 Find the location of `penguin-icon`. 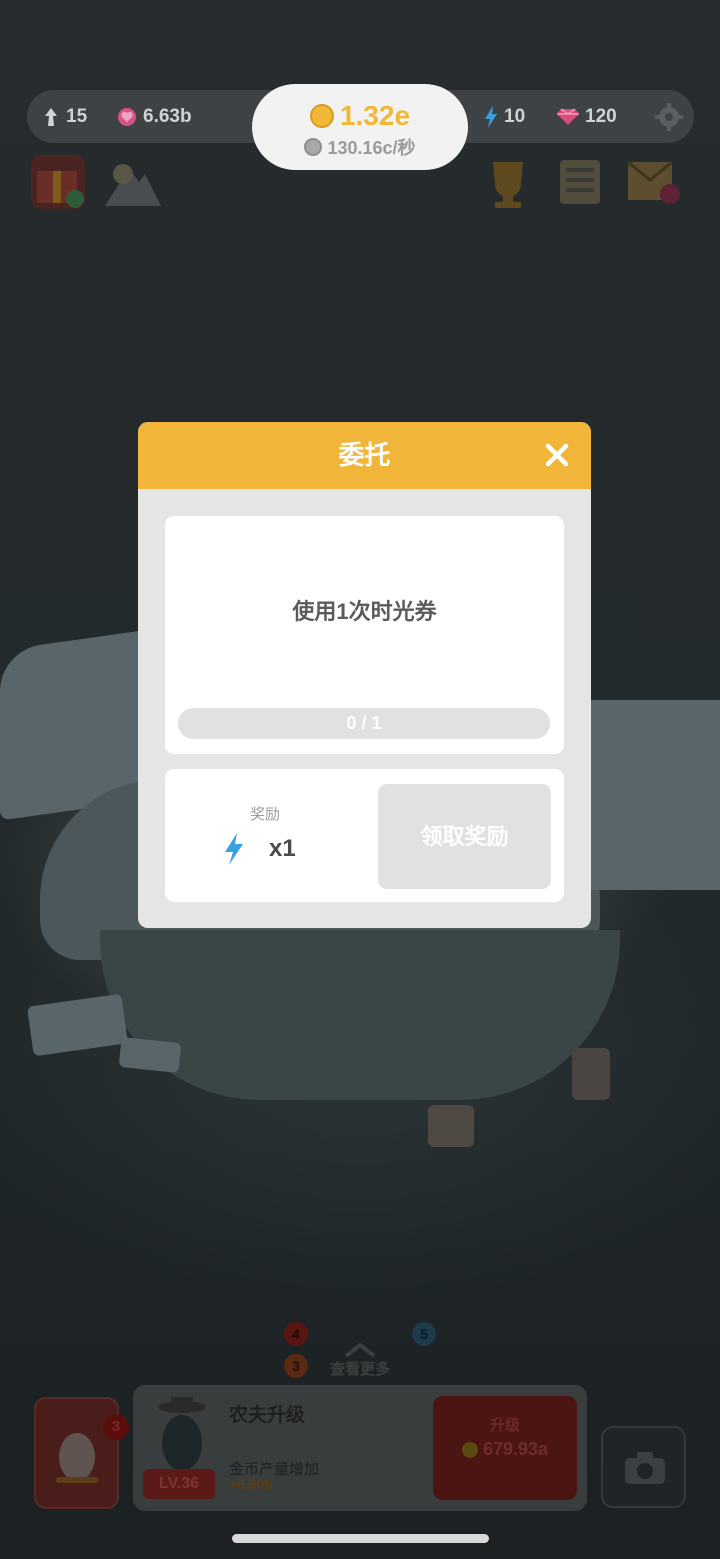

penguin-icon is located at coordinates (51, 117).